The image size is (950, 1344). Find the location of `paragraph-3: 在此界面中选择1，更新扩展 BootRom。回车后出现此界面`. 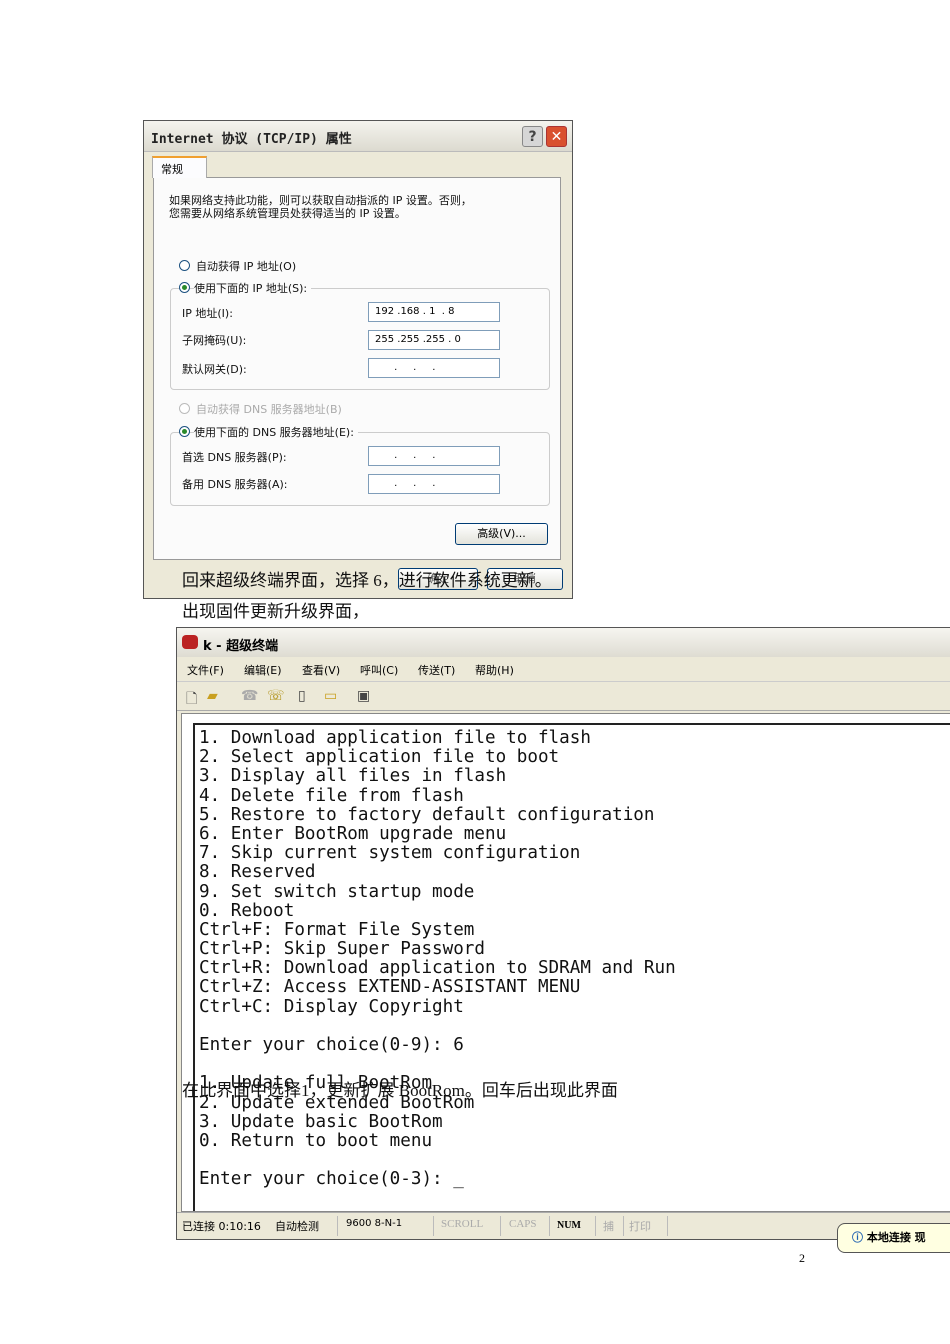

paragraph-3: 在此界面中选择1，更新扩展 BootRom。回车后出现此界面 is located at coordinates (400, 1090).